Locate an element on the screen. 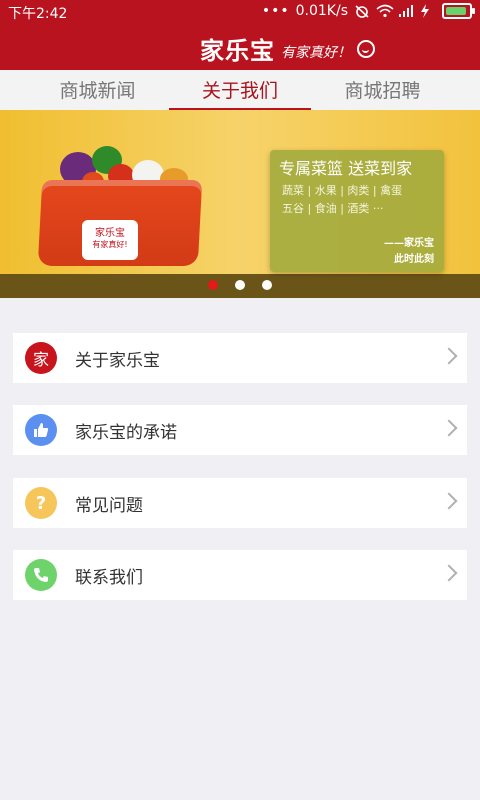  network-speed: 0.01K/s is located at coordinates (321, 11).